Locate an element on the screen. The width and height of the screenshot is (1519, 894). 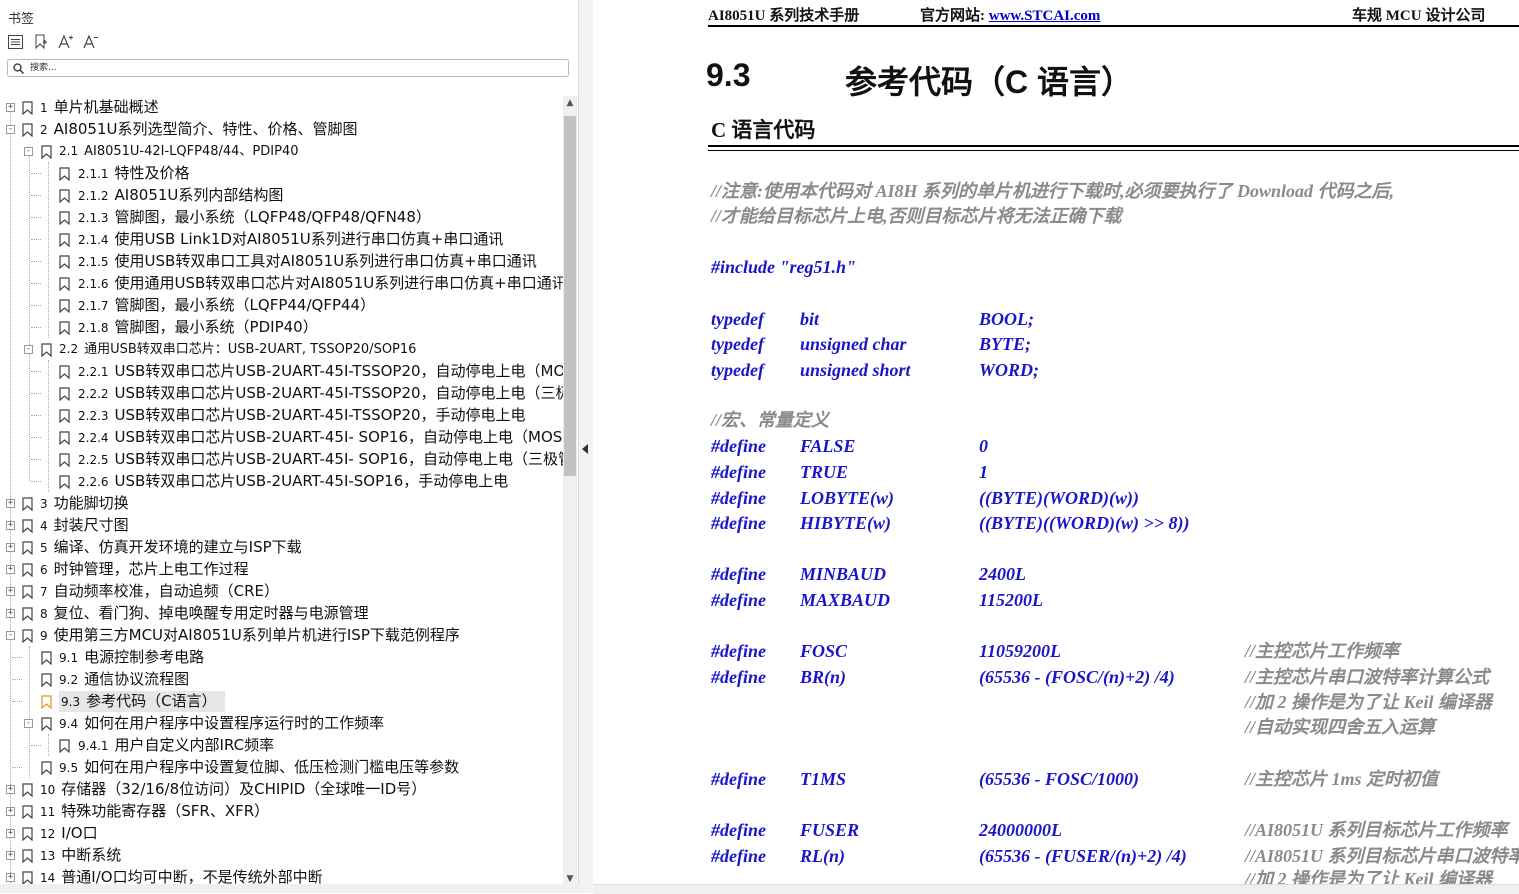
bookmark-item: +12 I/O口 is located at coordinates (281, 833).